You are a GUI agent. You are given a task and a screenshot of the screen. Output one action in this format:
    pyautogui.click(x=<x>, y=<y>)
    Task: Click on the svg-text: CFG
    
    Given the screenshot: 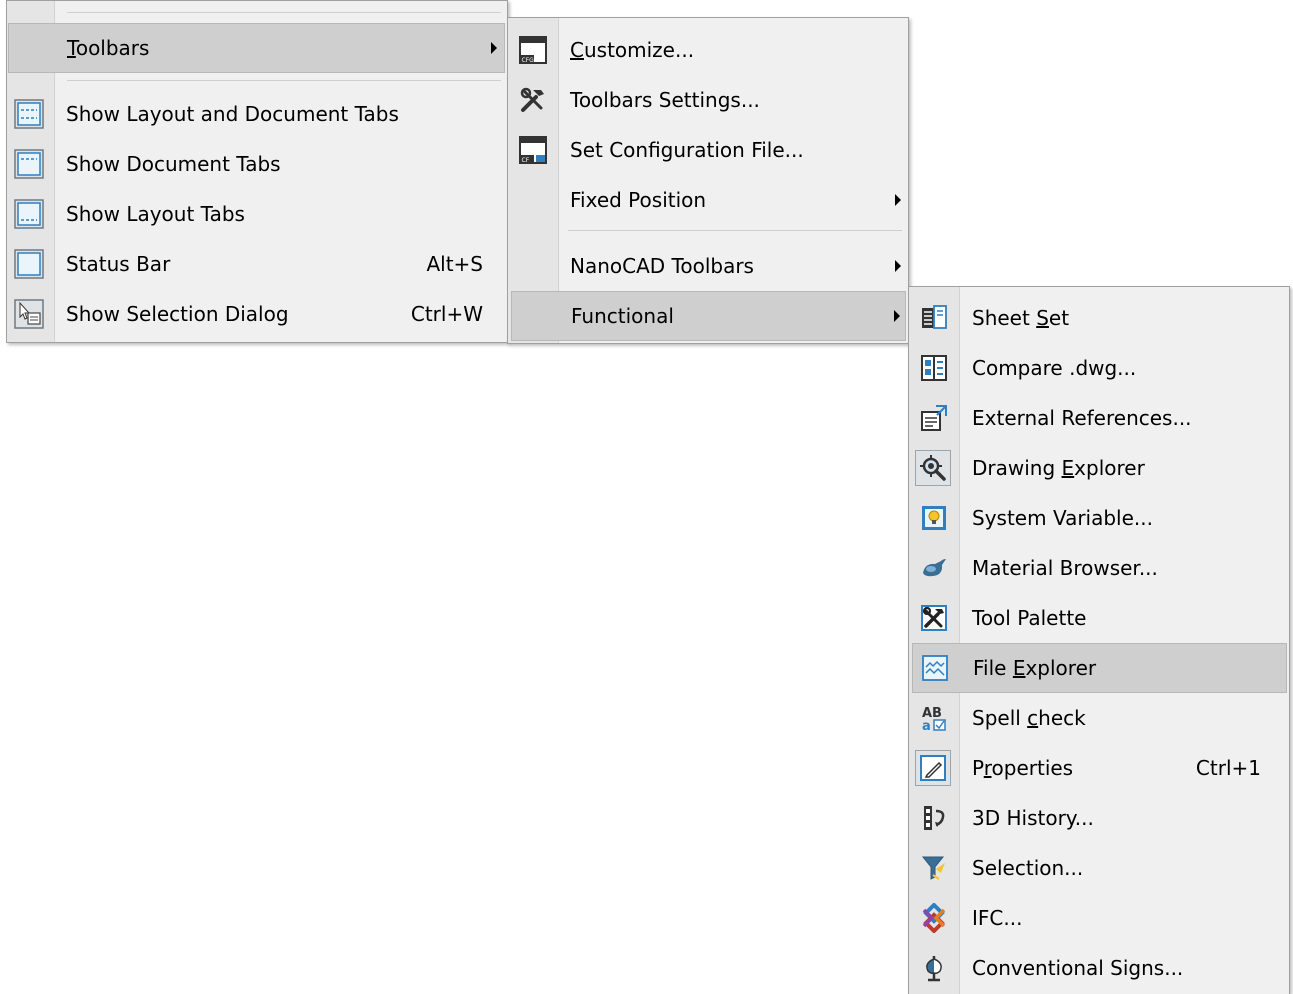 What is the action you would take?
    pyautogui.click(x=528, y=60)
    